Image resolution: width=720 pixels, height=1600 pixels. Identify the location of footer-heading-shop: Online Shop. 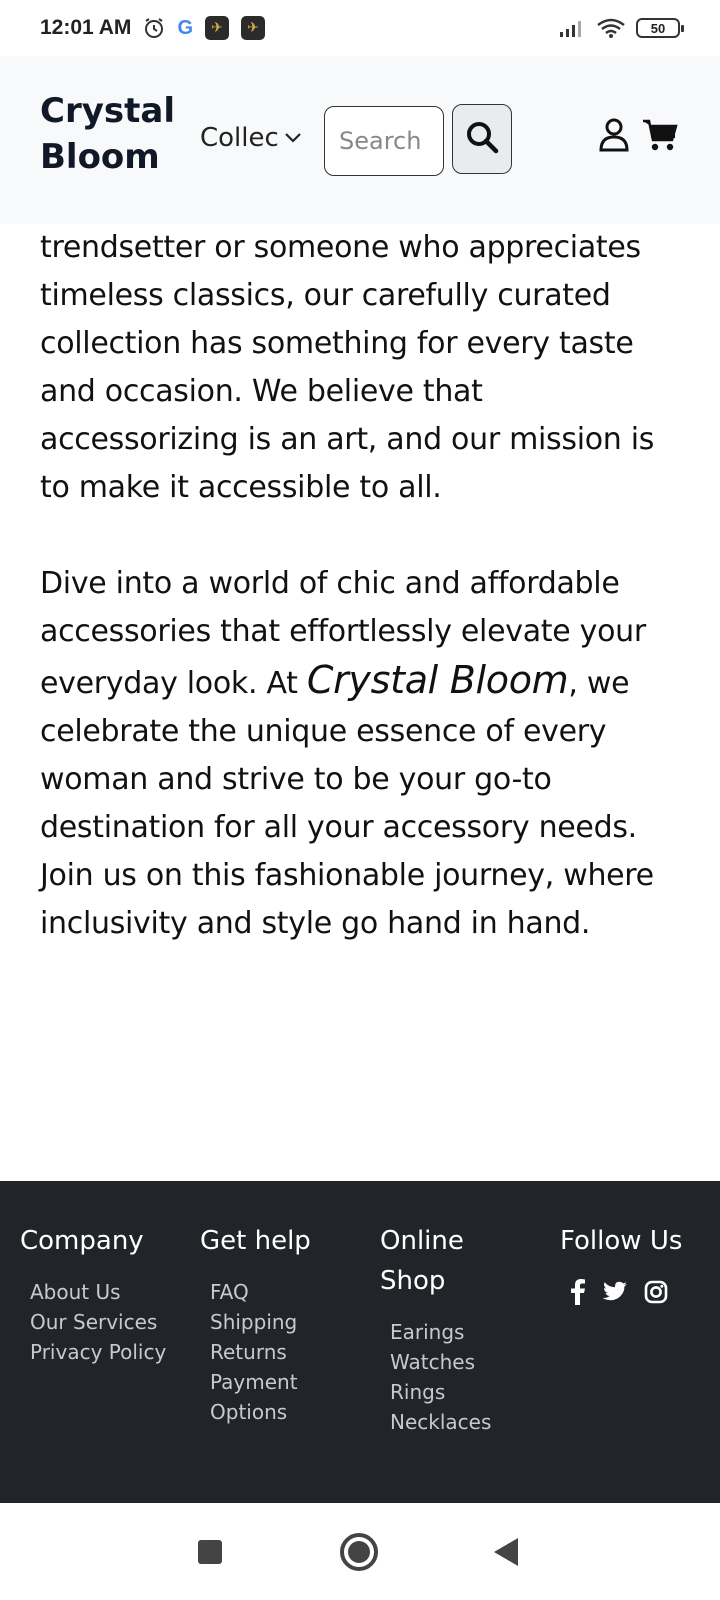
(422, 1261).